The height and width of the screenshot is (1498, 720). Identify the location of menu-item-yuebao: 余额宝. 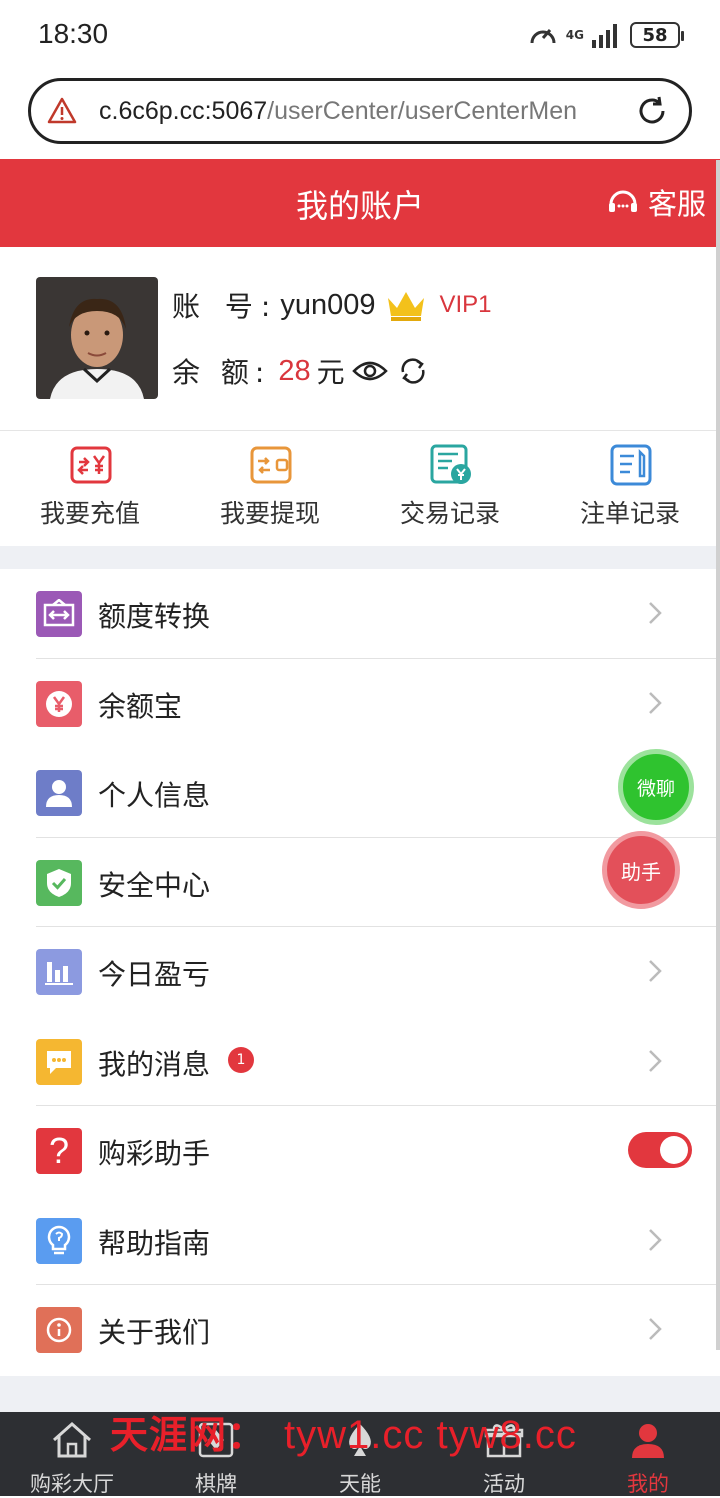
(360, 704).